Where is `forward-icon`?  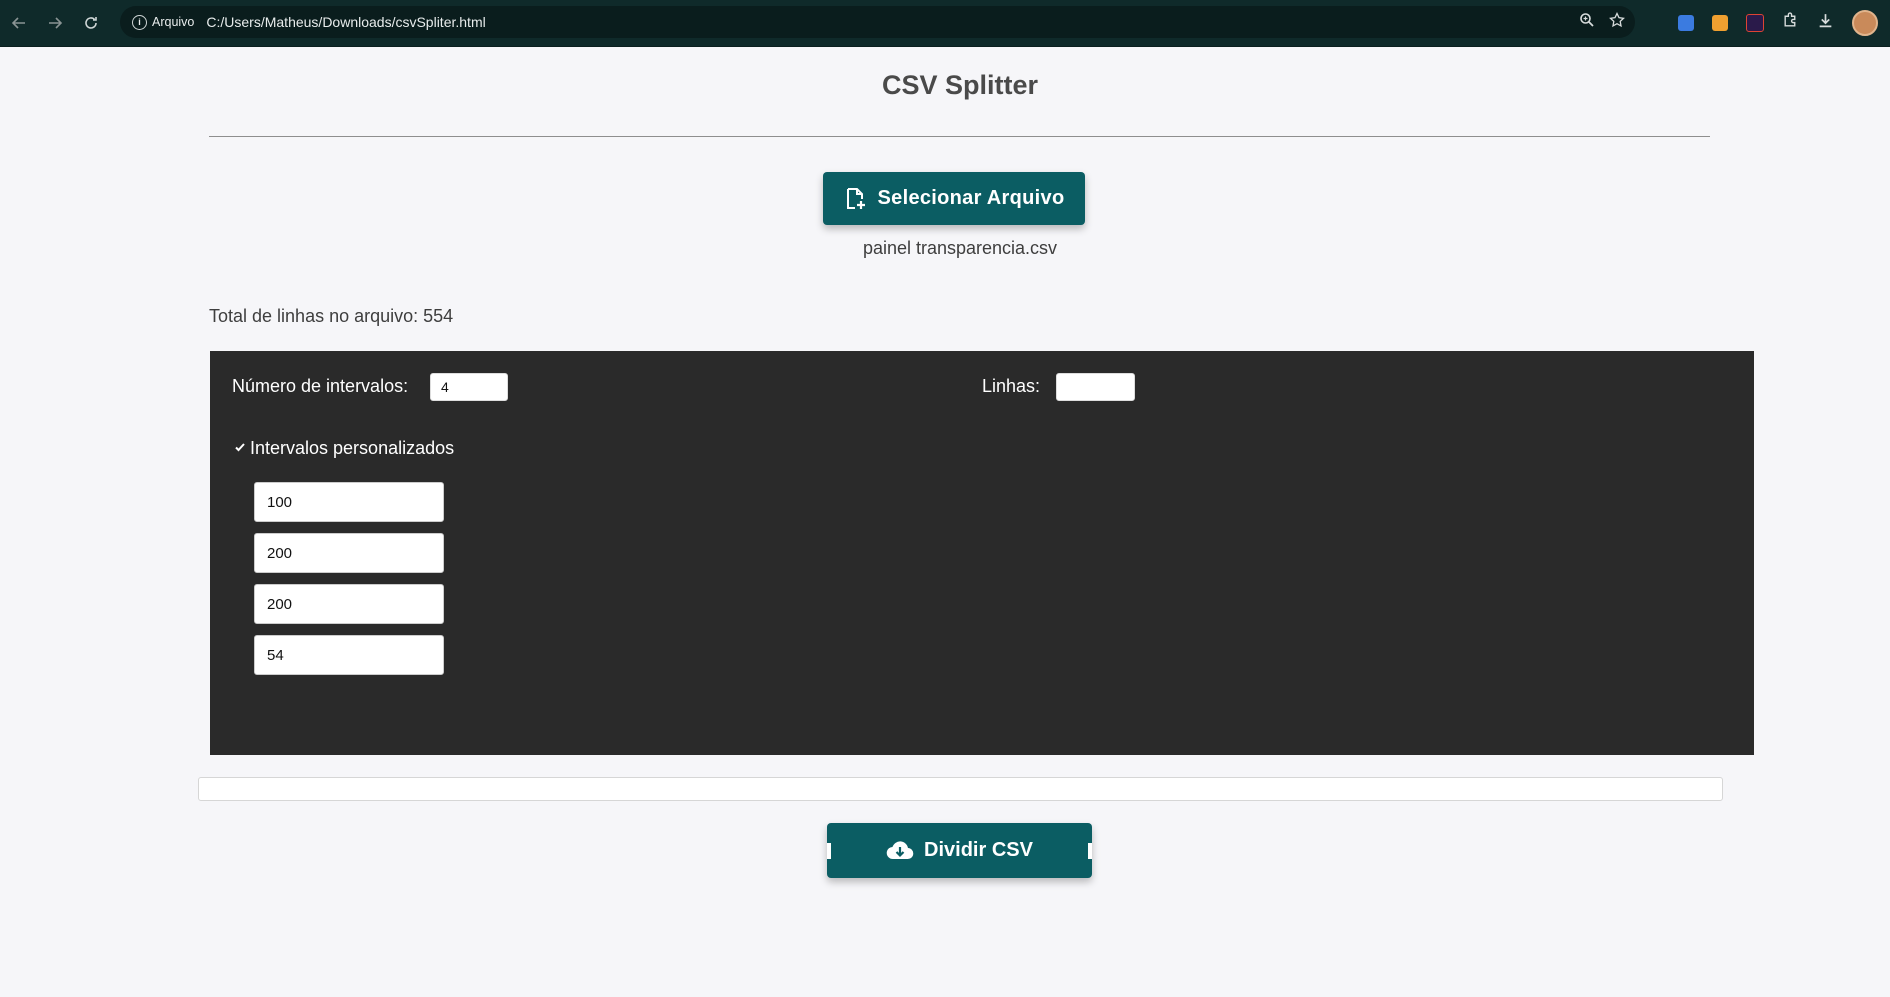 forward-icon is located at coordinates (55, 23).